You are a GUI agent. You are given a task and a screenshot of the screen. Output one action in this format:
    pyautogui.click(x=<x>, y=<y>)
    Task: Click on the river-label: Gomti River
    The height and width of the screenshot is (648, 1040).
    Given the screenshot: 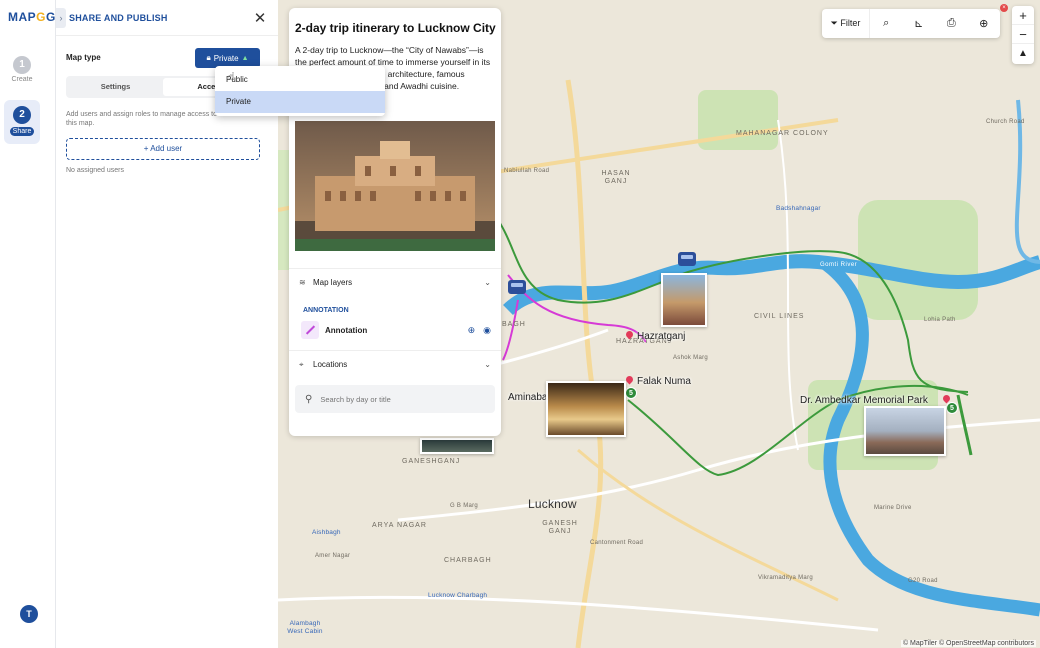 What is the action you would take?
    pyautogui.click(x=839, y=265)
    